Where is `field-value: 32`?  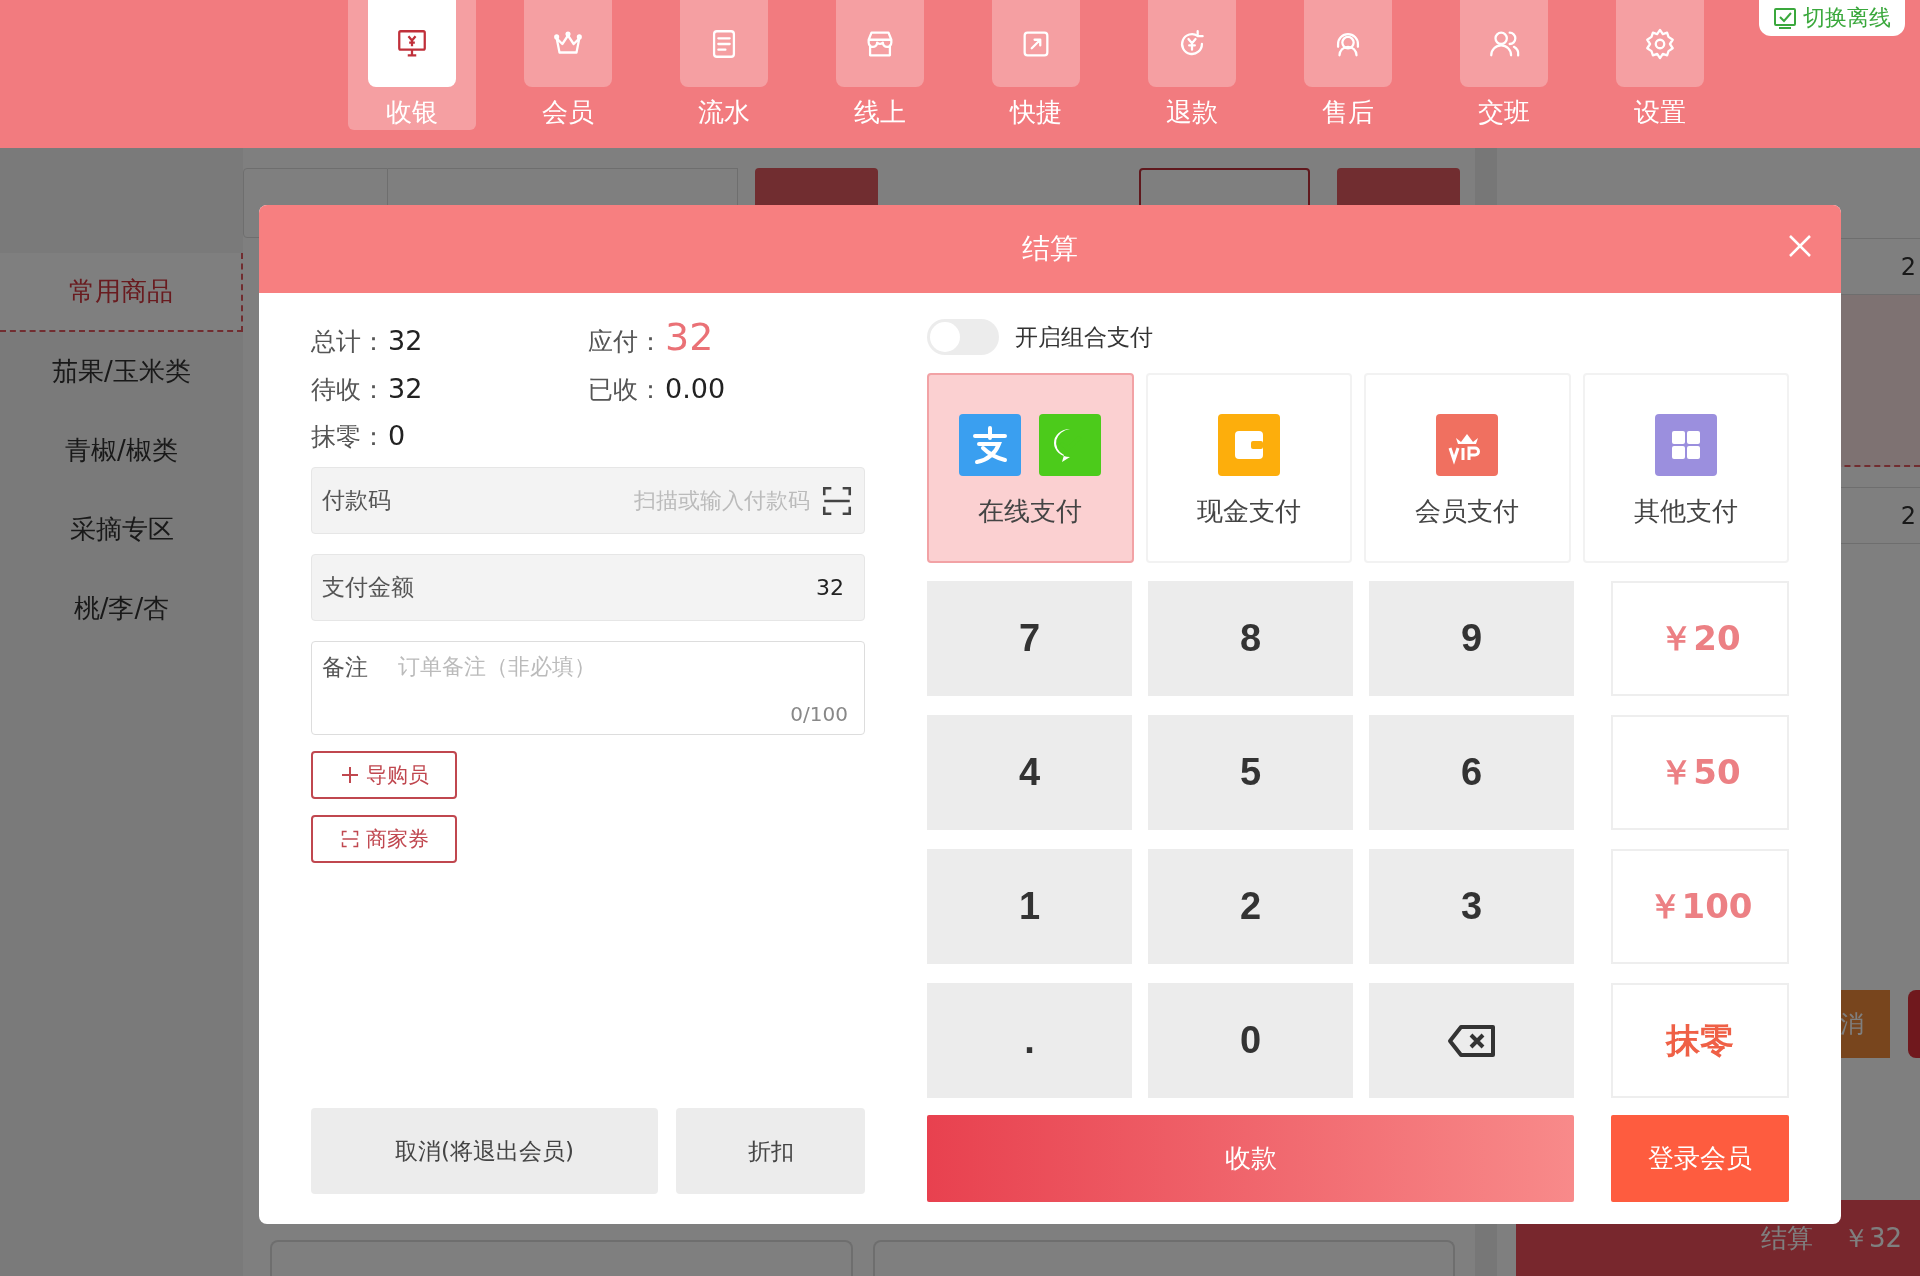 field-value: 32 is located at coordinates (830, 587).